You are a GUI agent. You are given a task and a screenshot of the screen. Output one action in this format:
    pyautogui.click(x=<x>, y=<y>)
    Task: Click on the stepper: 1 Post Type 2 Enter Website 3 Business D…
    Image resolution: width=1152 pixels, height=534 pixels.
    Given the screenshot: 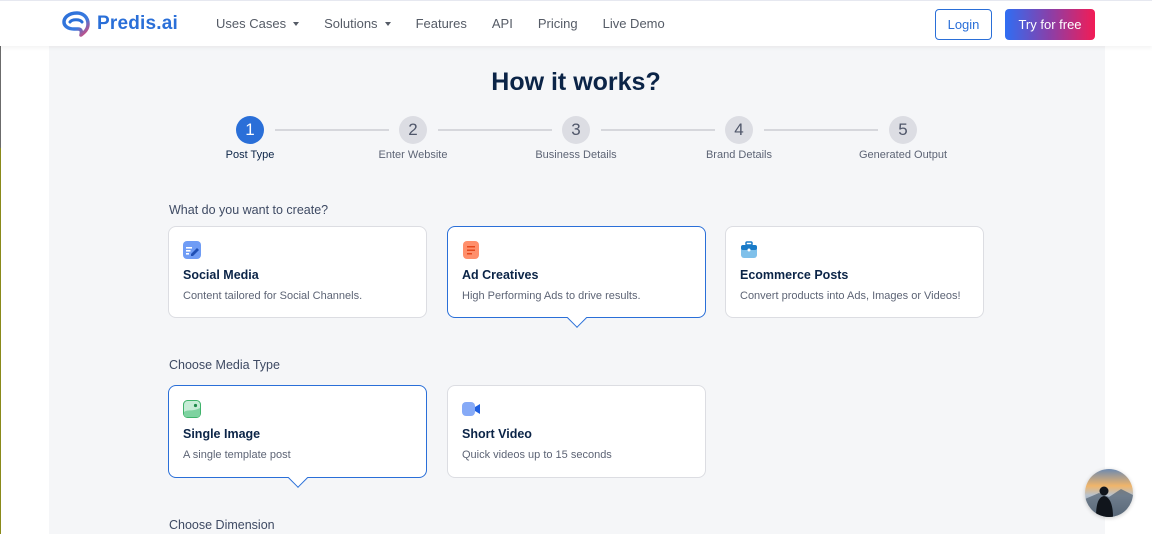 What is the action you would take?
    pyautogui.click(x=576, y=141)
    